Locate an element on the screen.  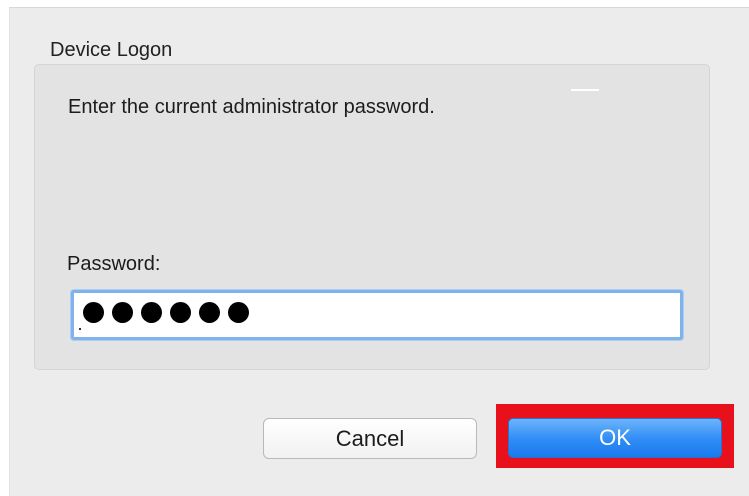
cancel-button: Cancel is located at coordinates (370, 438).